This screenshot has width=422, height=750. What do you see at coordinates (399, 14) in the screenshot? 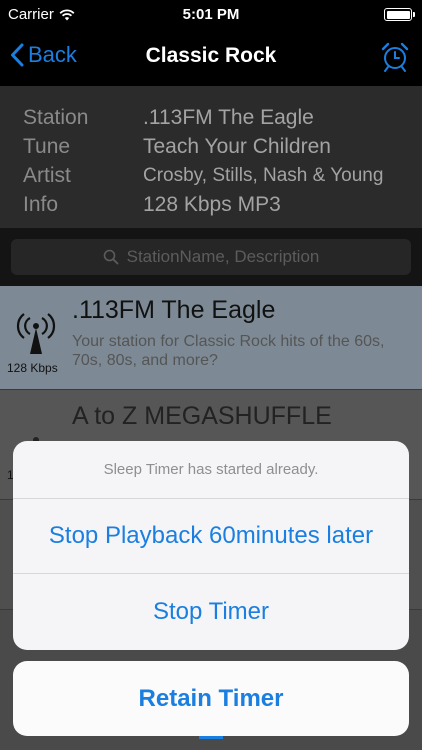
I see `battery-icon` at bounding box center [399, 14].